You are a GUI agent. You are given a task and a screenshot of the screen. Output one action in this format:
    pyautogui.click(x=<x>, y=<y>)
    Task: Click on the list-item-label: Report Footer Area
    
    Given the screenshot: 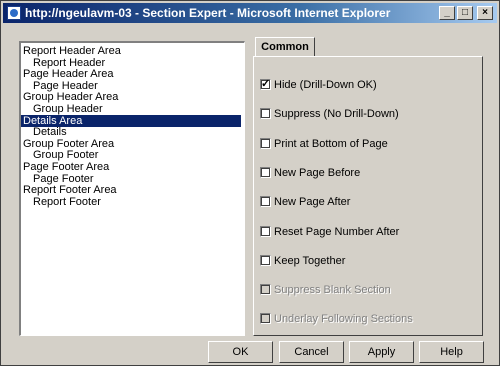 What is the action you would take?
    pyautogui.click(x=70, y=190)
    